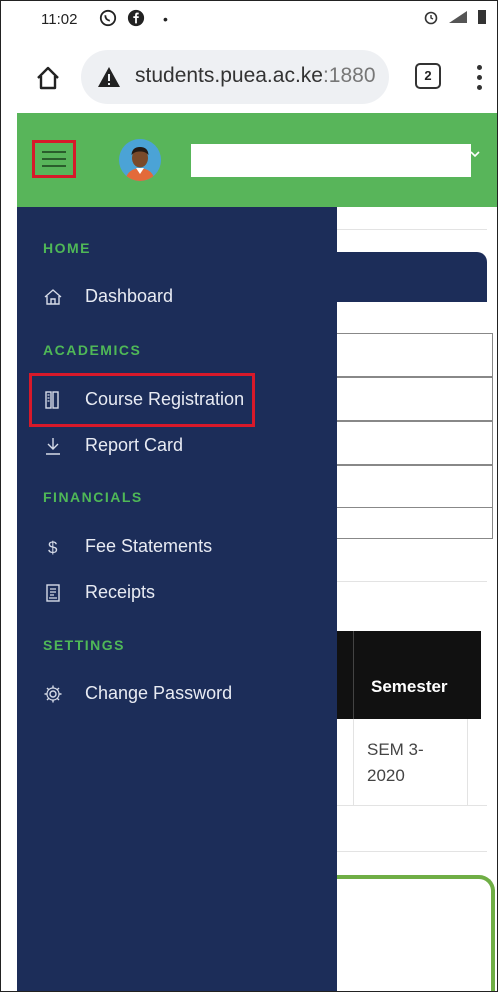 This screenshot has width=498, height=992. I want to click on battery-icon, so click(482, 17).